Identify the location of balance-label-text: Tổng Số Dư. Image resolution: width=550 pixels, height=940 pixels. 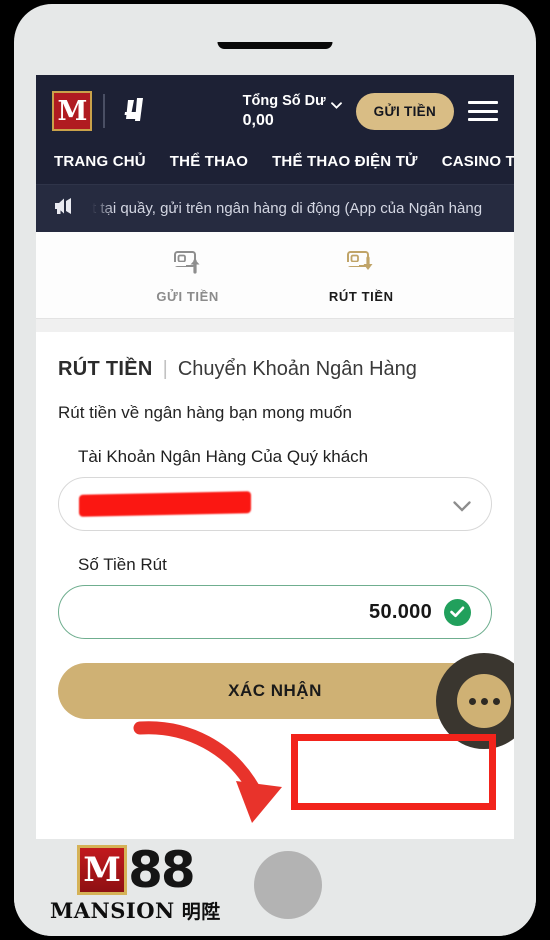
(284, 100).